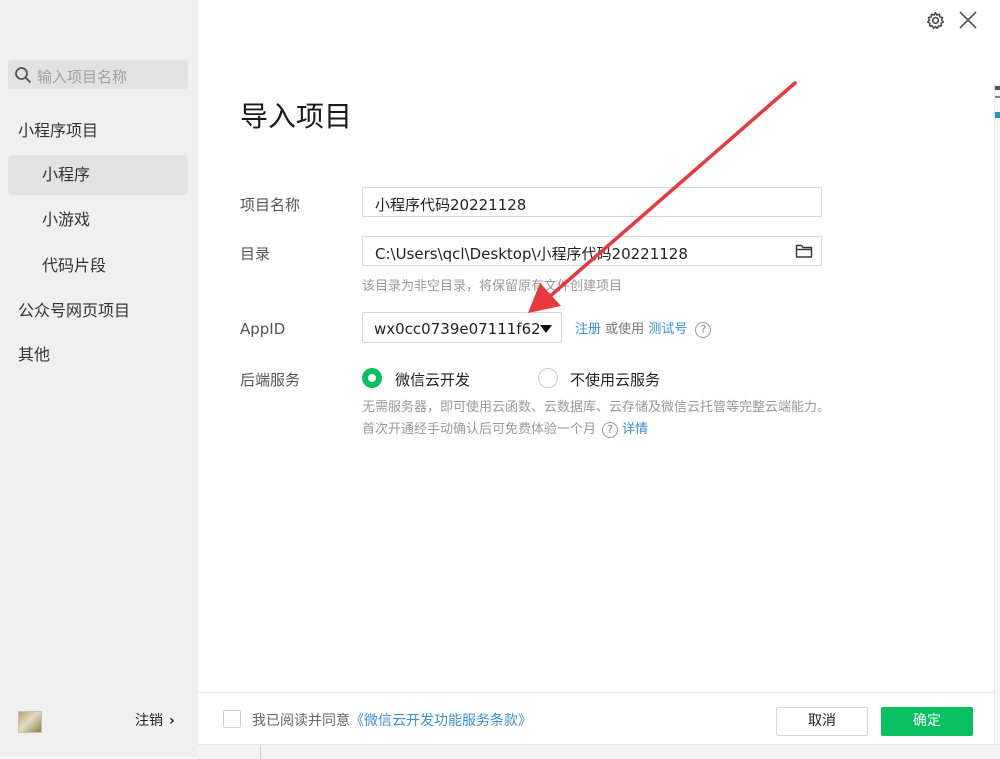  What do you see at coordinates (804, 251) in the screenshot?
I see `folder-icon` at bounding box center [804, 251].